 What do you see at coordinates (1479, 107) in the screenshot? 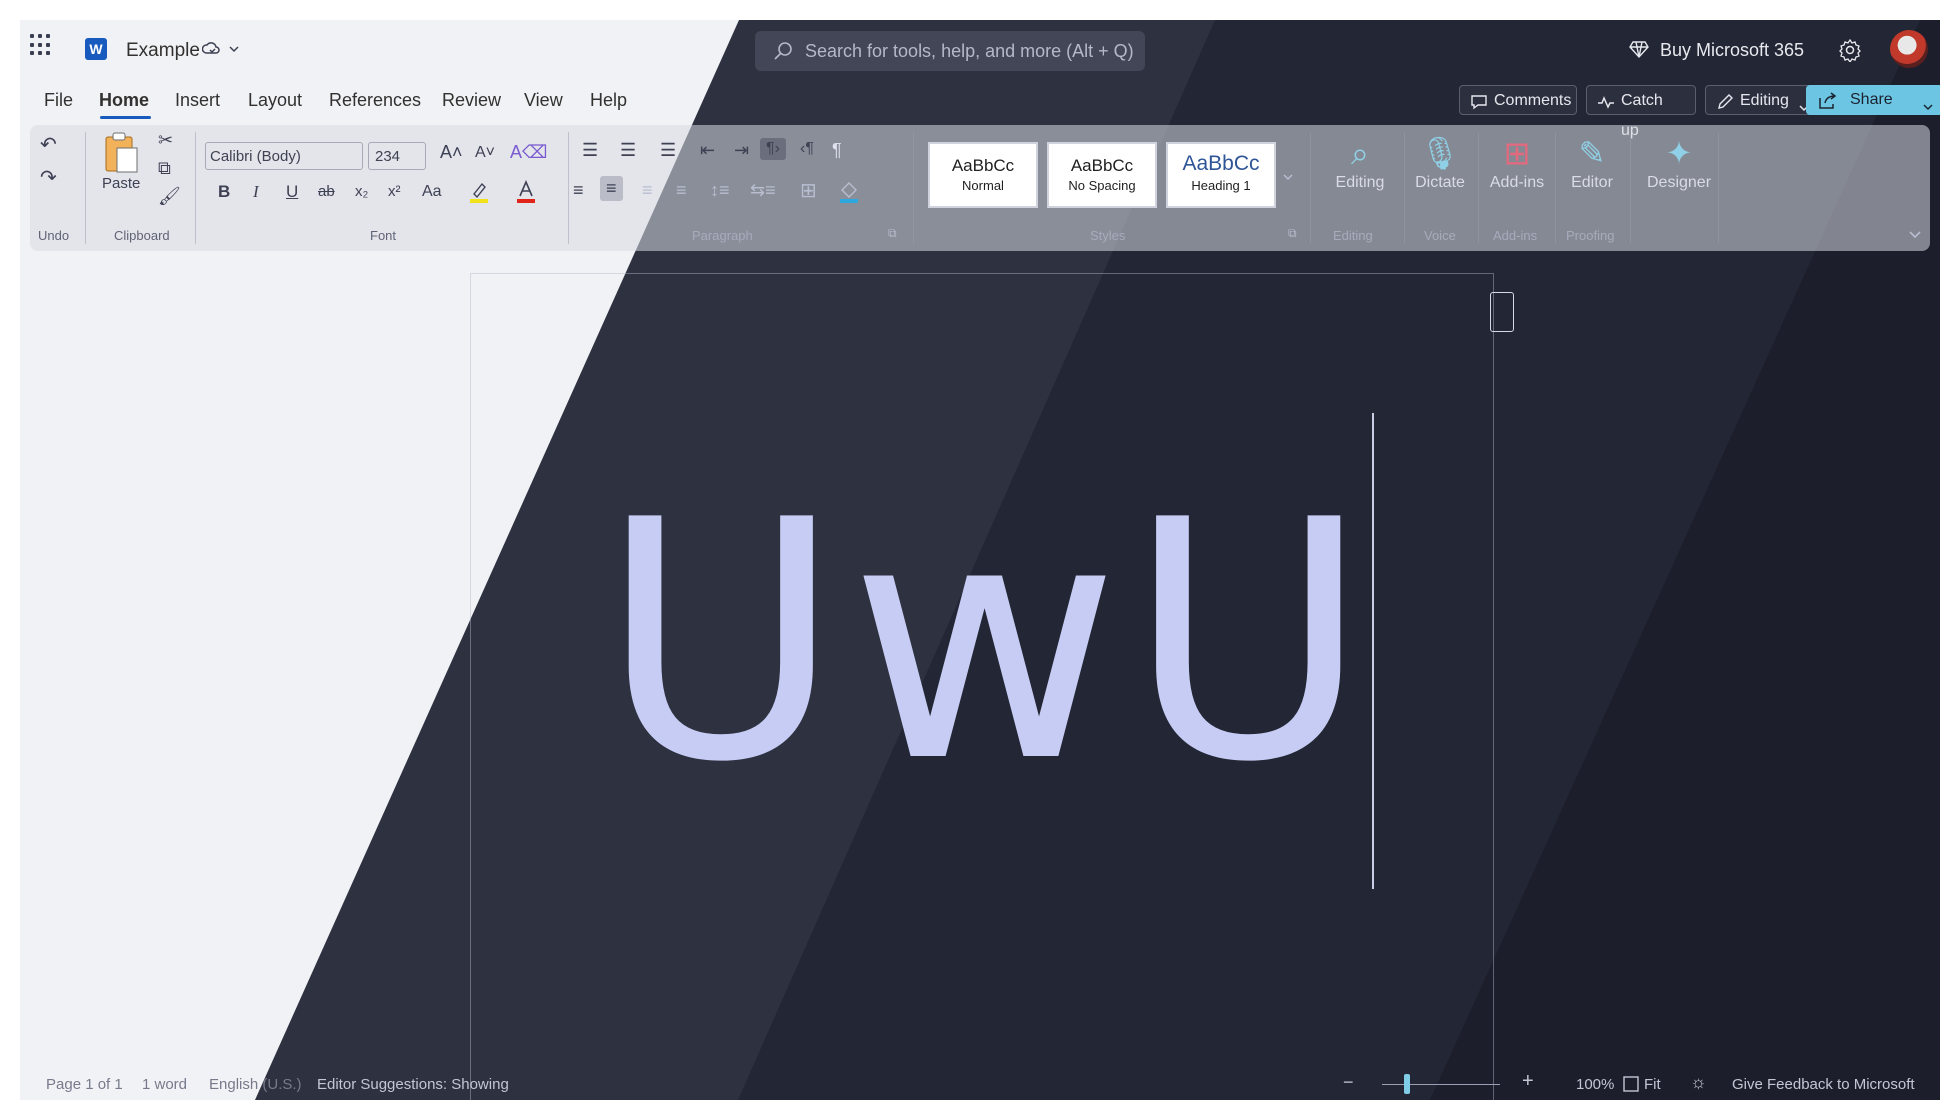
I see `comment-icon` at bounding box center [1479, 107].